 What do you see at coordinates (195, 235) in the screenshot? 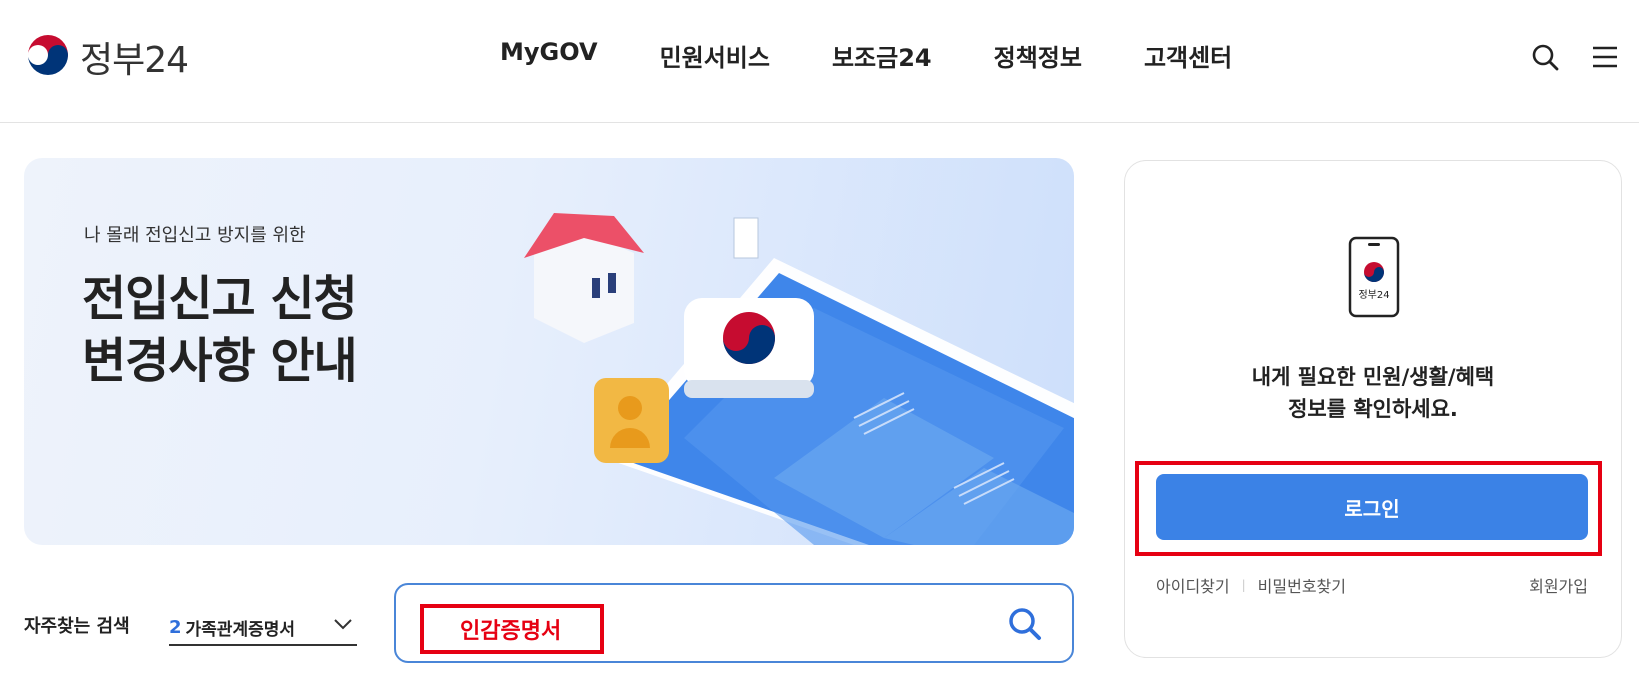
I see `banner-subtitle: 나 몰래 전입신고 방지를 위한` at bounding box center [195, 235].